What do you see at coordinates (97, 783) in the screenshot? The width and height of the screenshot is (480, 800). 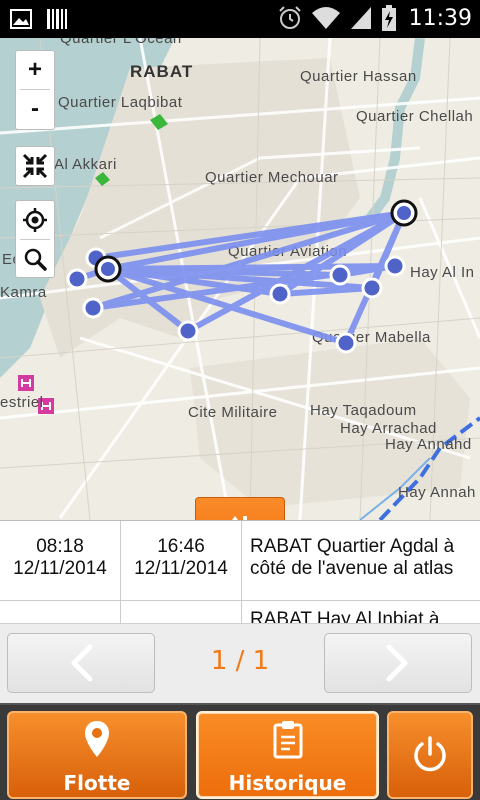 I see `nav-flotte-label: Flotte` at bounding box center [97, 783].